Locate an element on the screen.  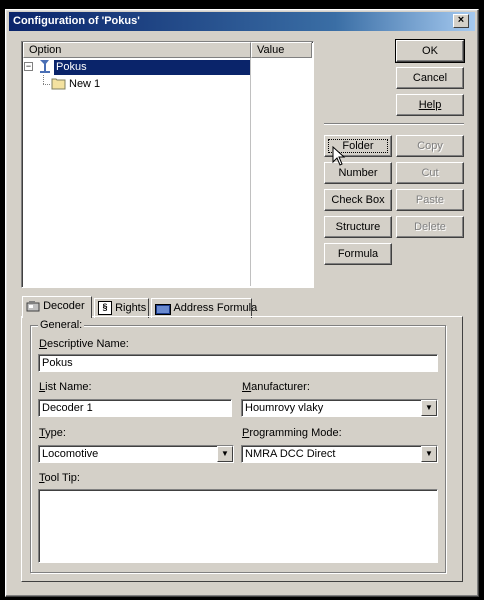
list-name-input: Decoder 1 is located at coordinates (135, 408).